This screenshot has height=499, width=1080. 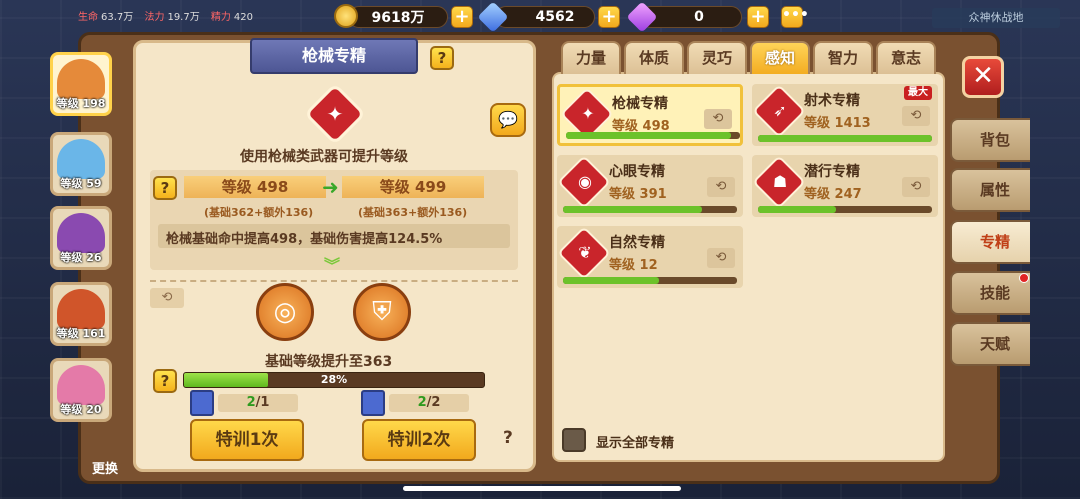 I want to click on side-nav-item: 技能, so click(x=990, y=293).